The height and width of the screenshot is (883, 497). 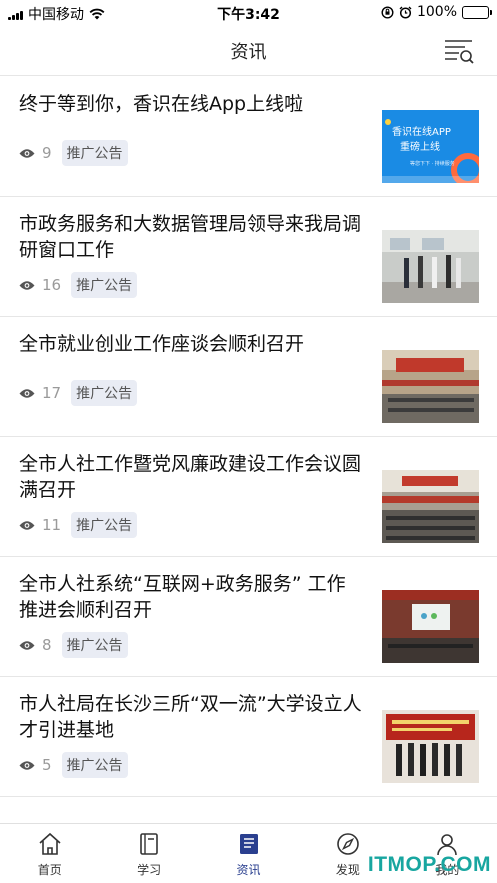 I want to click on battery-percent: 100%, so click(x=436, y=12).